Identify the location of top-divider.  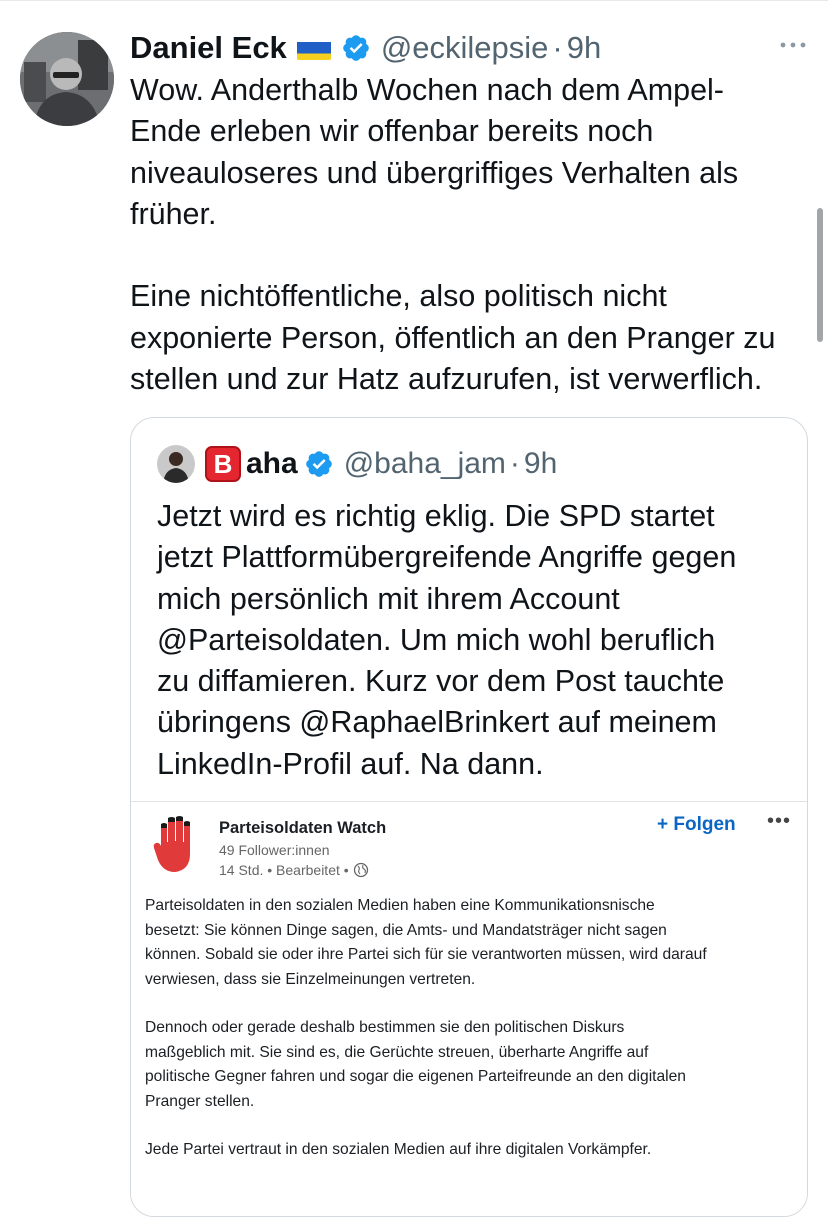
(414, 0).